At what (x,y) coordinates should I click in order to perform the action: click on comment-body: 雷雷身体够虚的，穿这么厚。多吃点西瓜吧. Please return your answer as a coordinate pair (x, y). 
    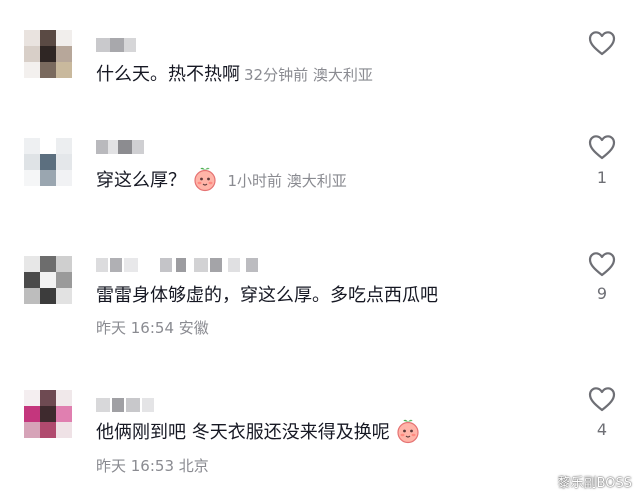
    Looking at the image, I should click on (267, 296).